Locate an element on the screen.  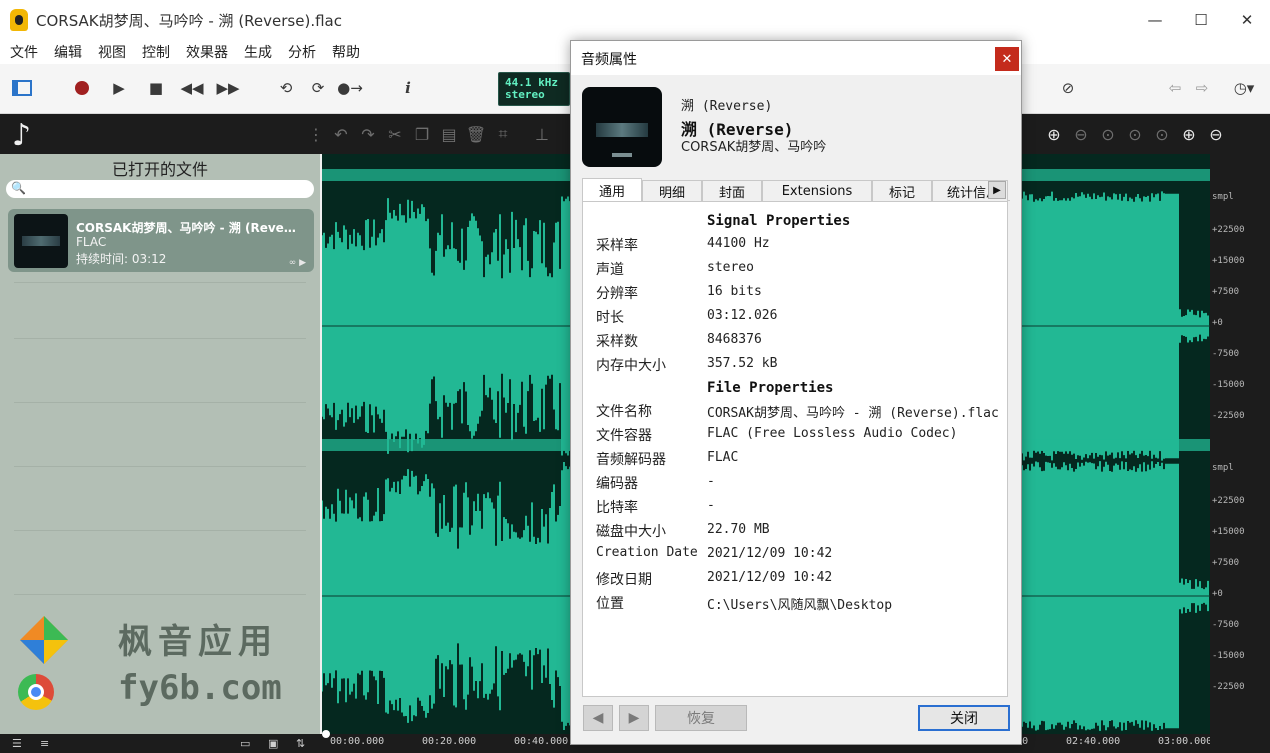
fast-forward-icon: ▶▶ is located at coordinates (228, 88).